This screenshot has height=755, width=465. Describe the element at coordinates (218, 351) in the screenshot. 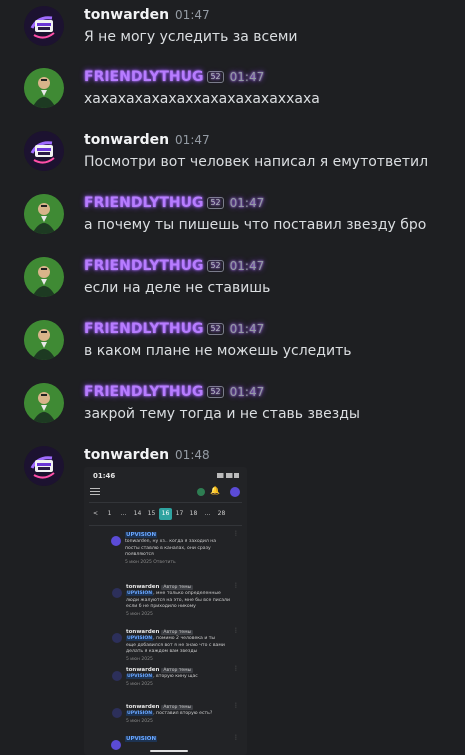

I see `message-text: в каком плане не можешь уследить` at that location.